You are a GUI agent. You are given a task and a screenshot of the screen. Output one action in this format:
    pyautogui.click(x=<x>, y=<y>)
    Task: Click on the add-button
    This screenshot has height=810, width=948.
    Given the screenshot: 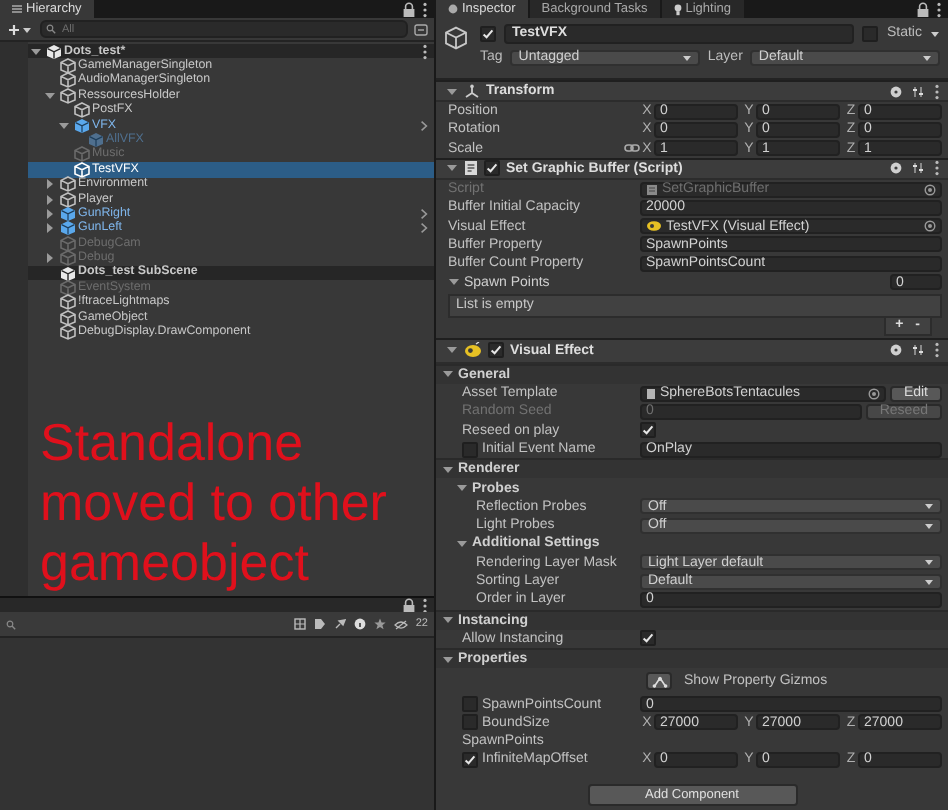 What is the action you would take?
    pyautogui.click(x=20, y=29)
    